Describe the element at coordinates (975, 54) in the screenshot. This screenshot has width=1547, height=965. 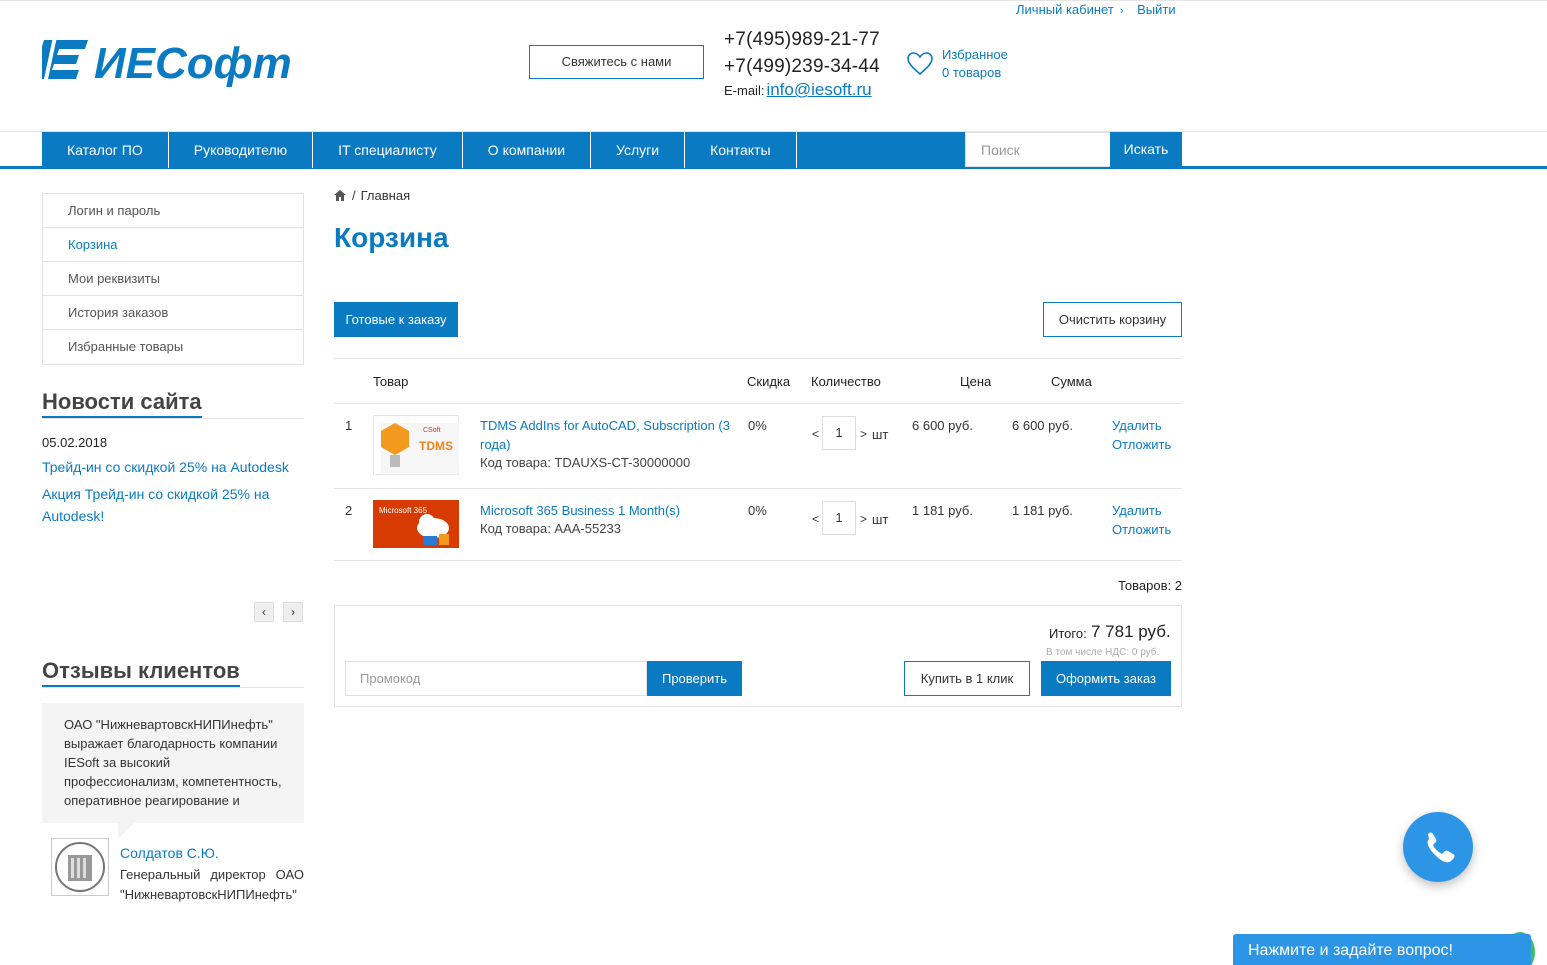
I see `favorites-title: Избранное` at that location.